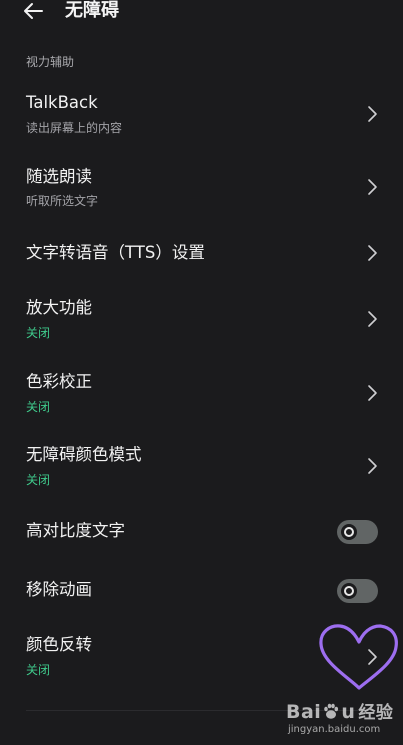 The height and width of the screenshot is (745, 403). What do you see at coordinates (348, 712) in the screenshot?
I see `watermark-brand-right: u` at bounding box center [348, 712].